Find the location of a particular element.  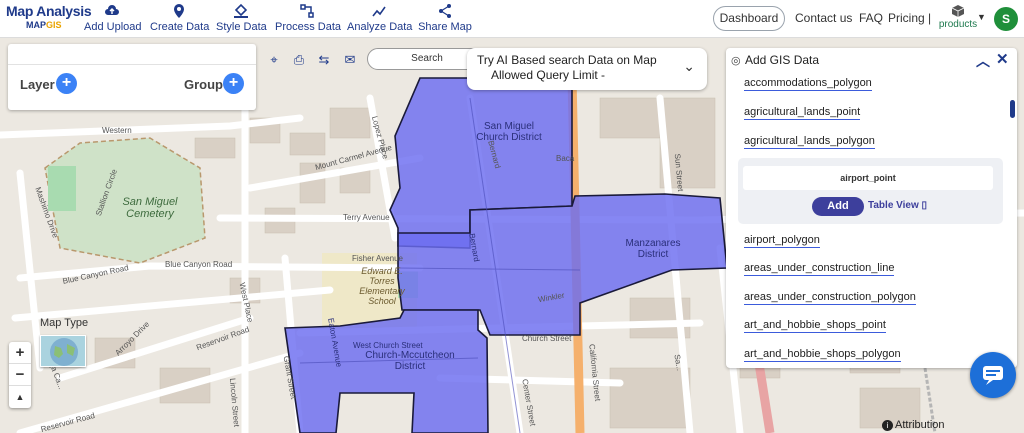

street-label: West Church Street is located at coordinates (388, 345).